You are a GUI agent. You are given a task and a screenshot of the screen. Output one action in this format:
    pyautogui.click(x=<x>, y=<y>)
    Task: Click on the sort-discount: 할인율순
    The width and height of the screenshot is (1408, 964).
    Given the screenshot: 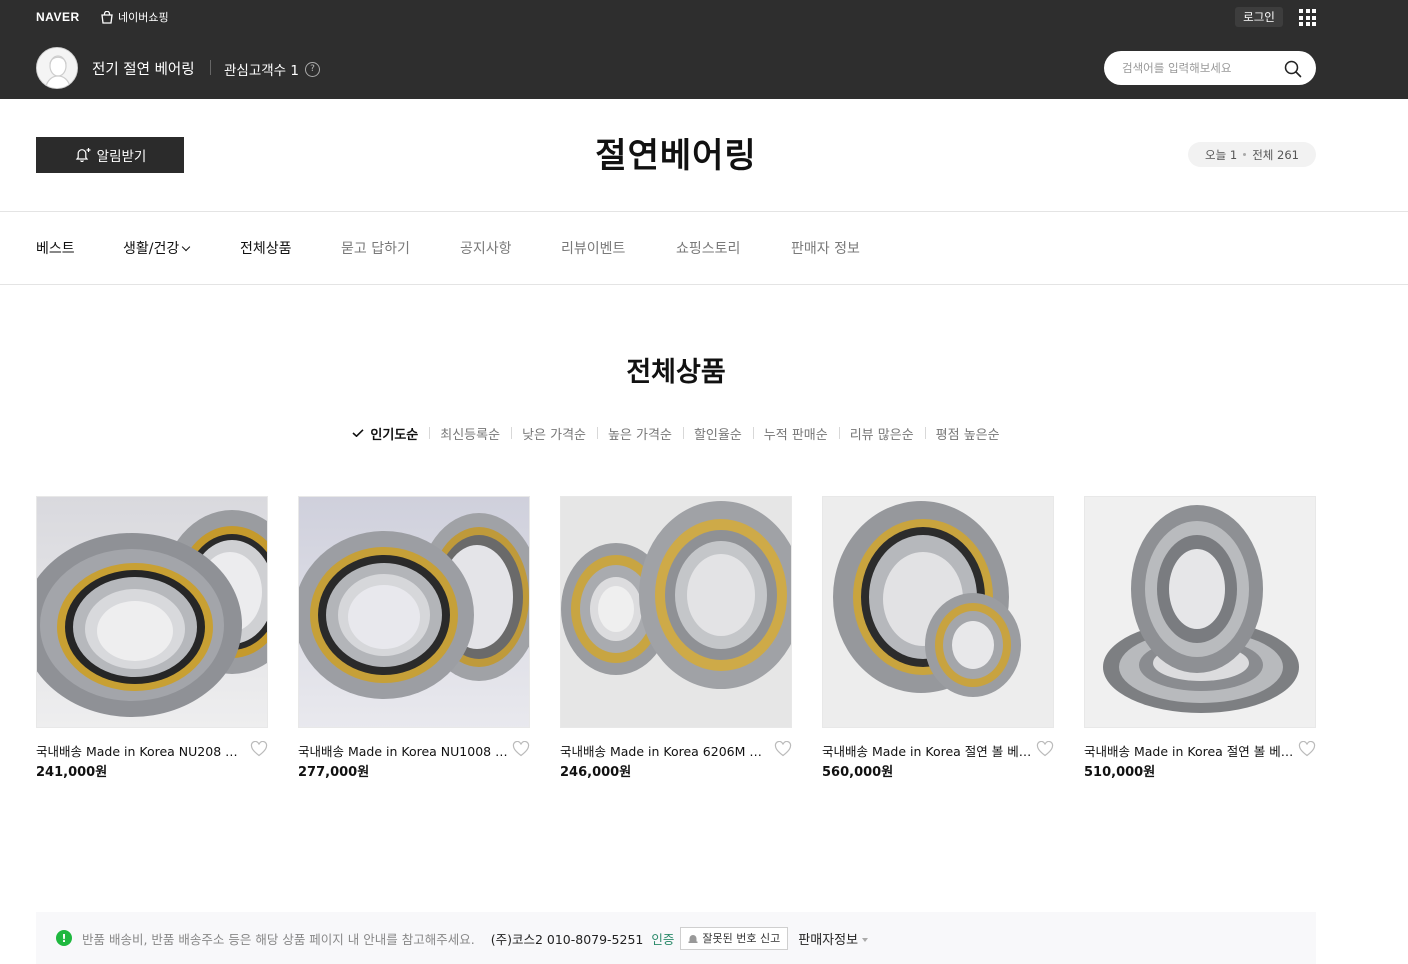 What is the action you would take?
    pyautogui.click(x=717, y=433)
    